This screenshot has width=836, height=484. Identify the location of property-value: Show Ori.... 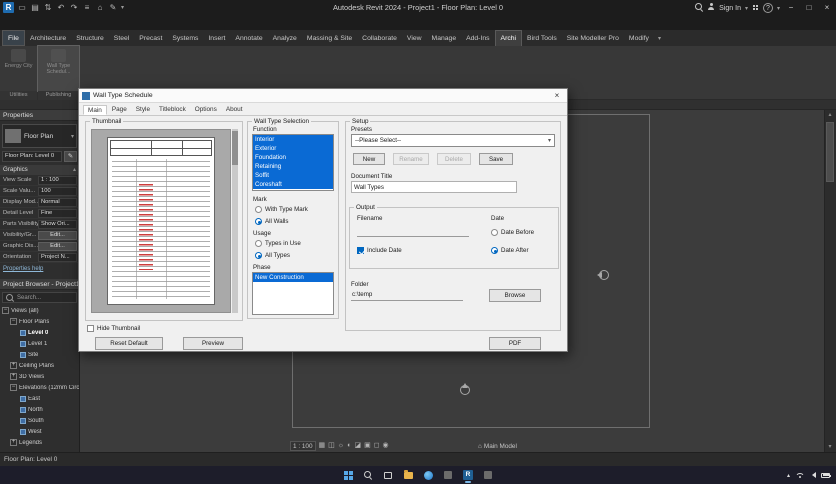
(57, 224).